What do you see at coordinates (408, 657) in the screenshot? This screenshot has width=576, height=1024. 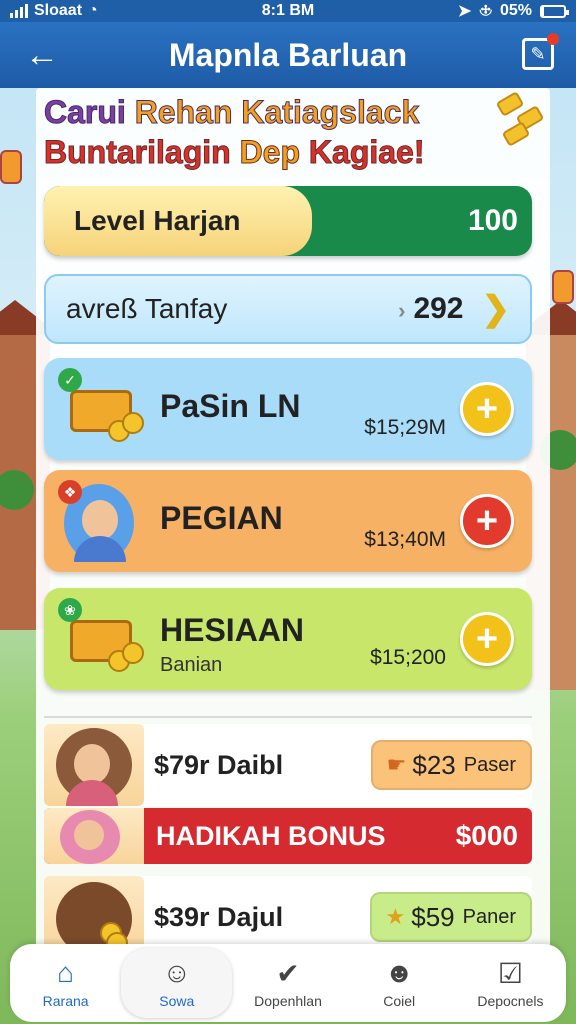 I see `card-amount: $15;200` at bounding box center [408, 657].